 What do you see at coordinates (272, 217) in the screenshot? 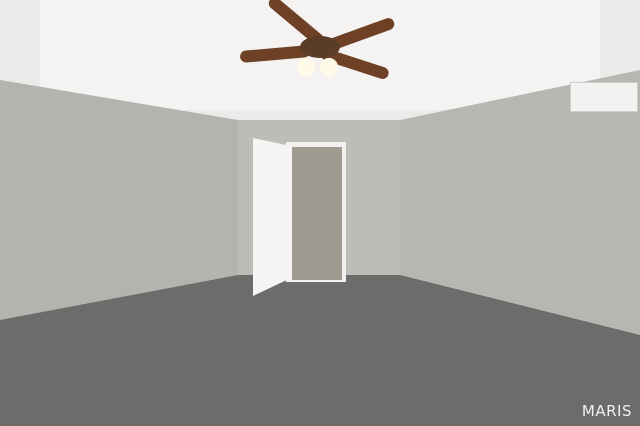
I see `open-door` at bounding box center [272, 217].